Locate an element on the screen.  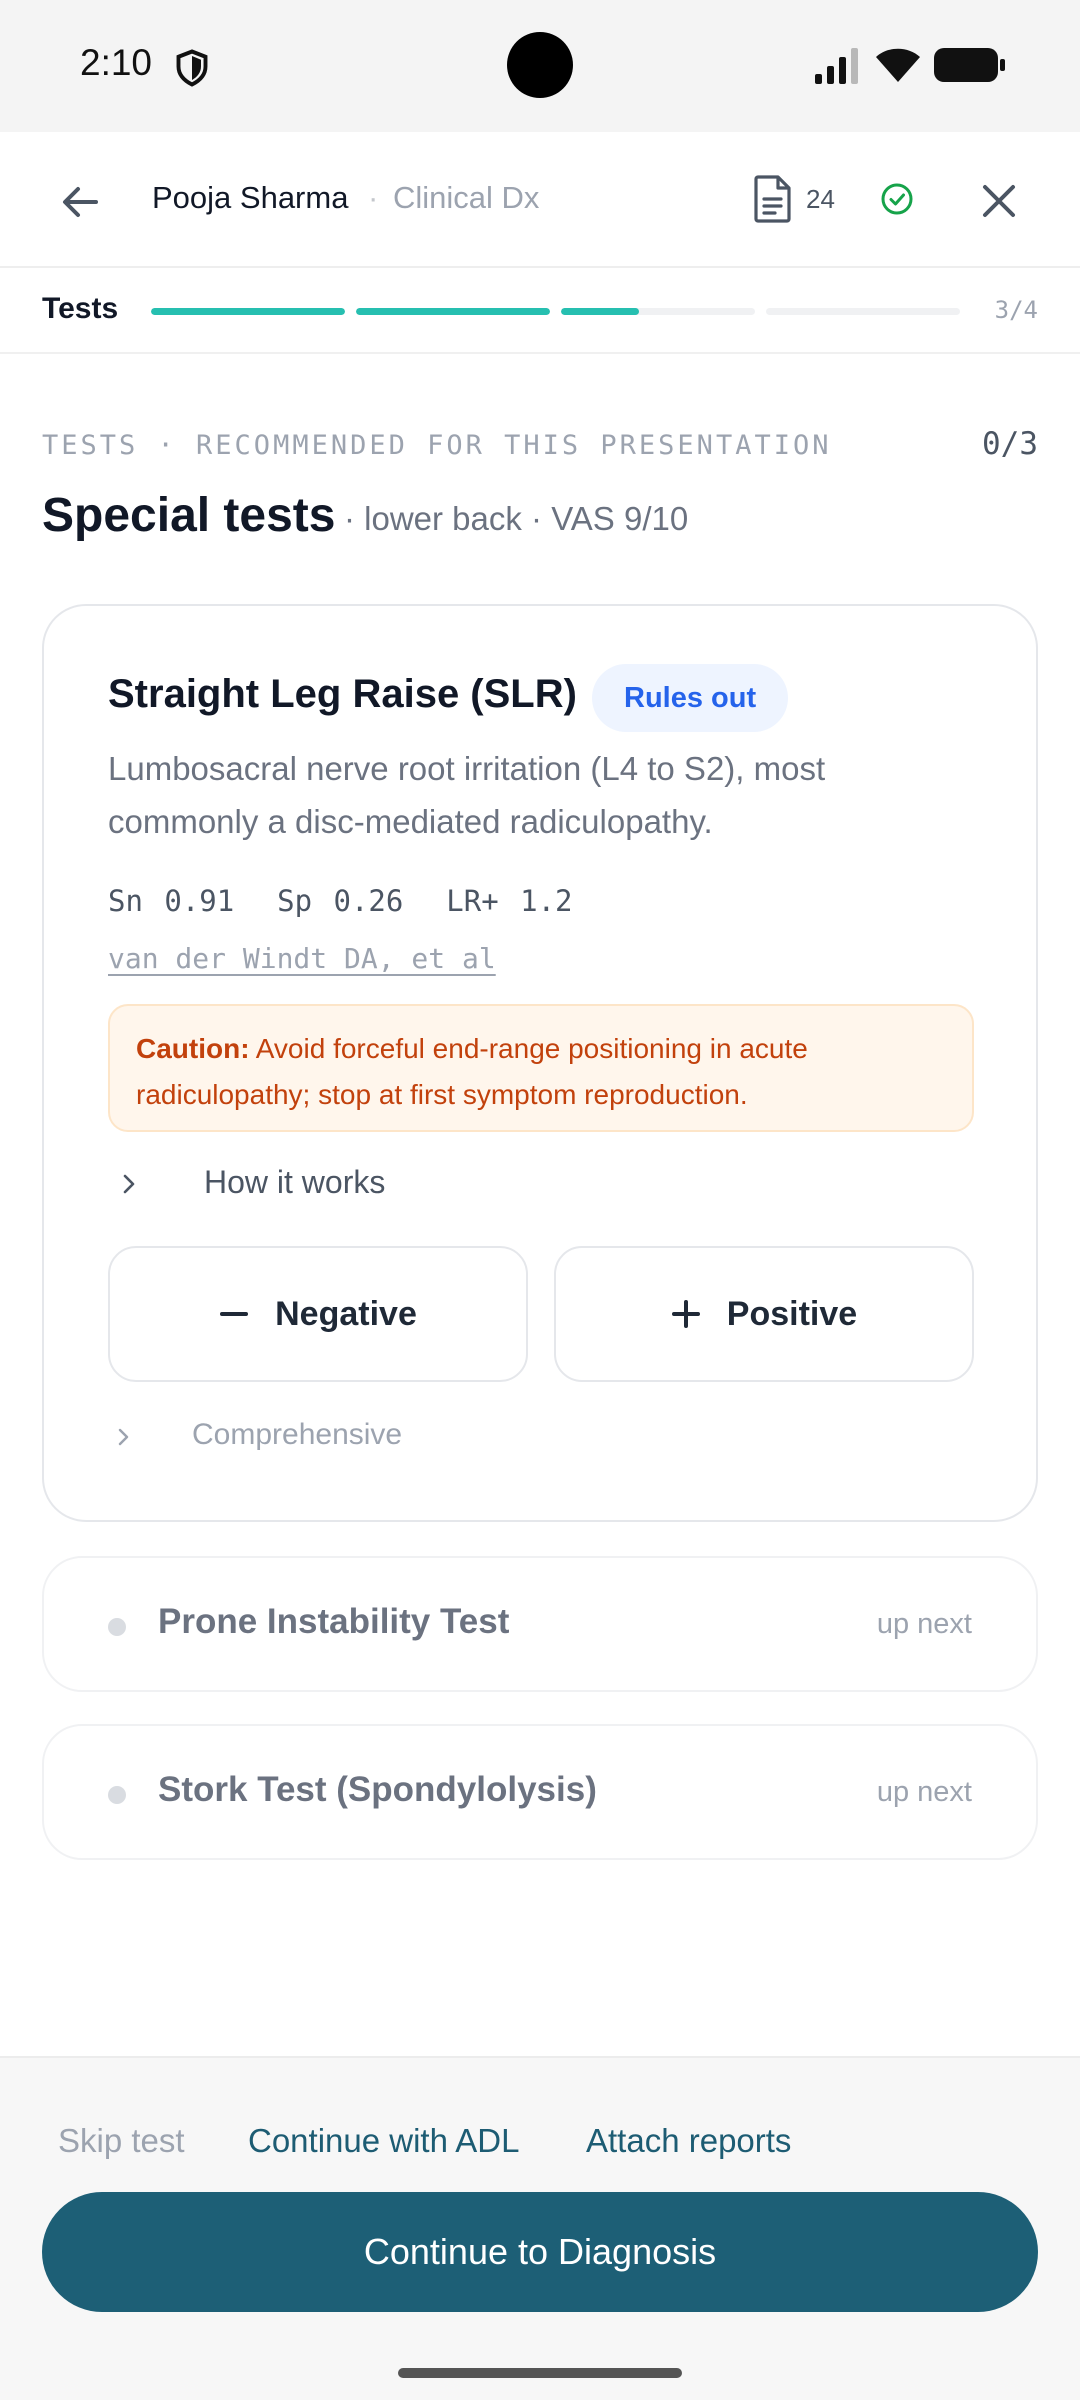
camera-cutout is located at coordinates (540, 65).